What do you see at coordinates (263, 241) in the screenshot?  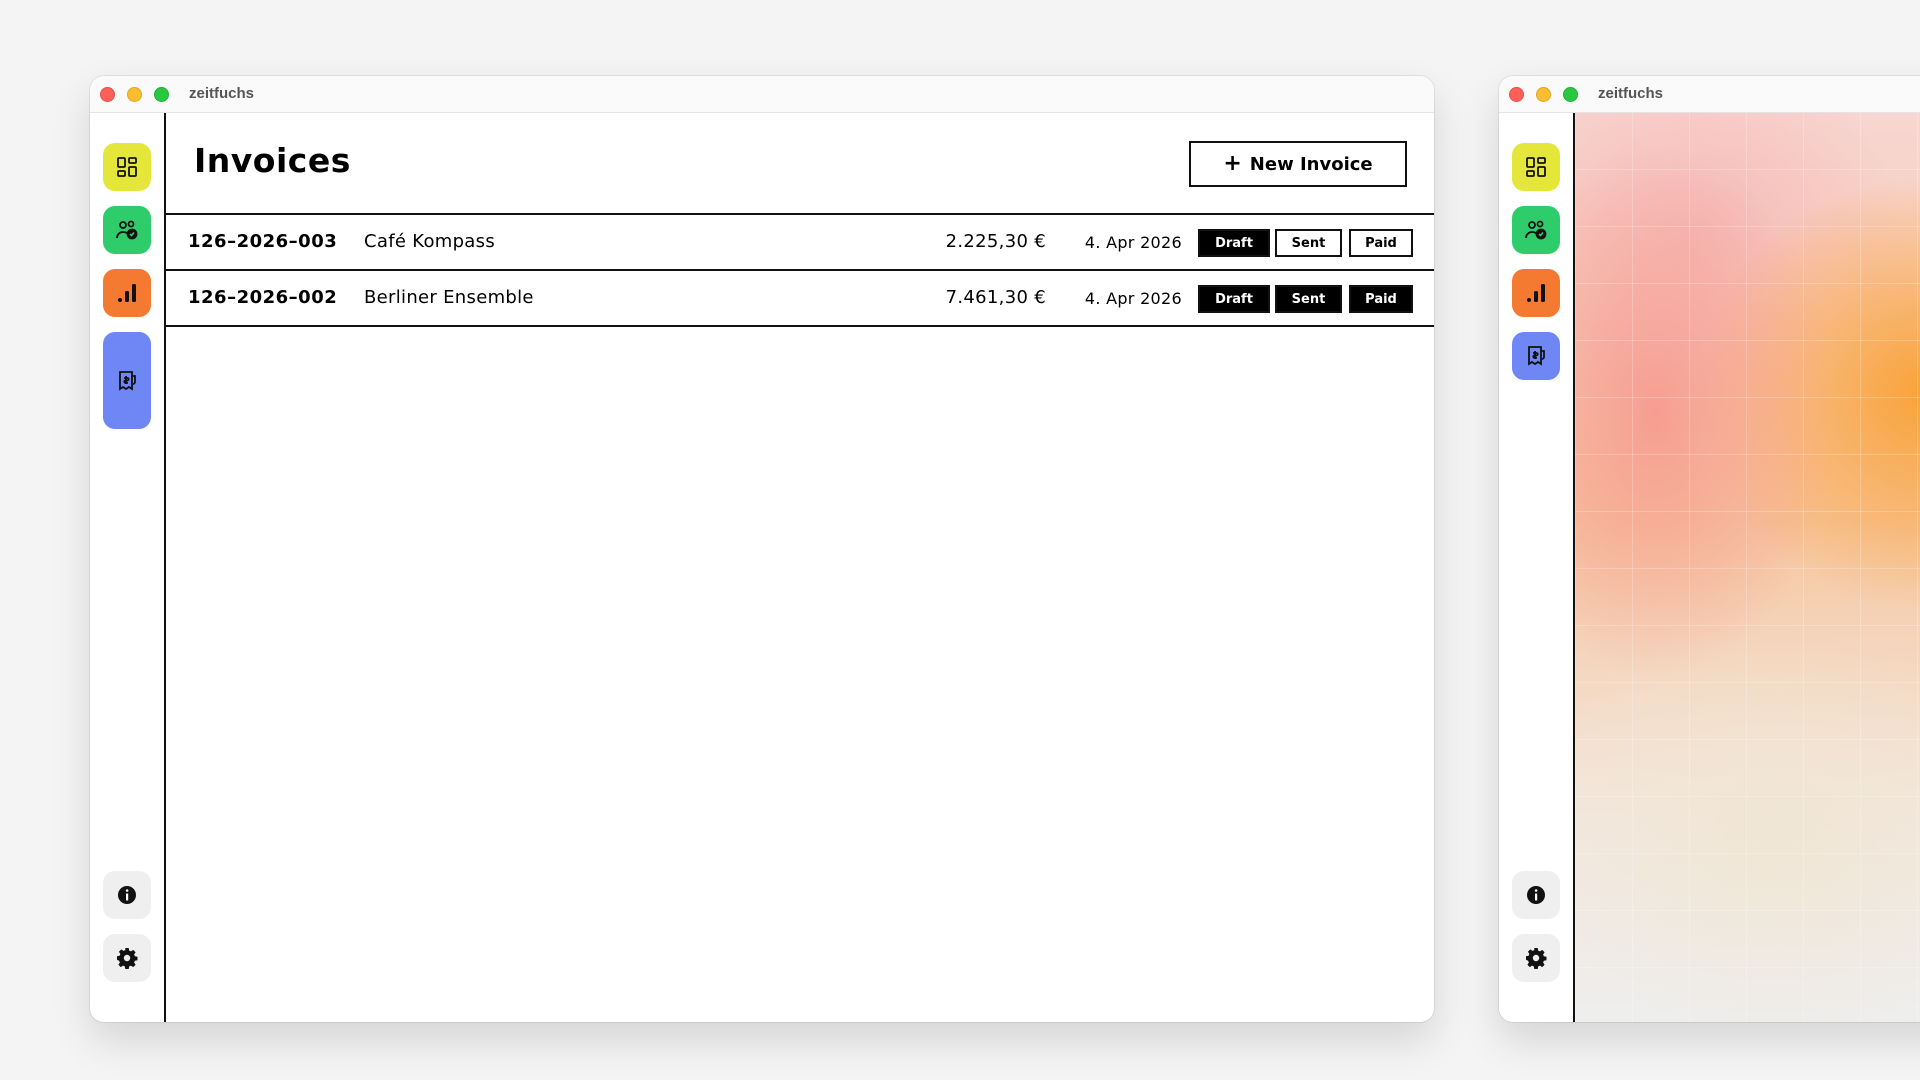 I see `invoice-number: 126–2026–003` at bounding box center [263, 241].